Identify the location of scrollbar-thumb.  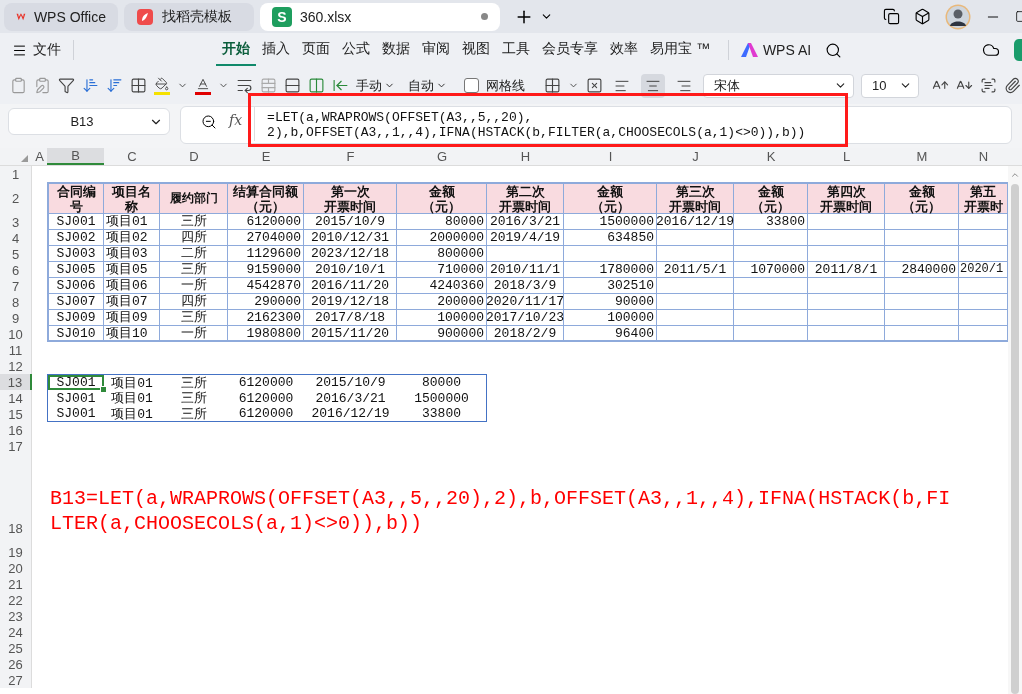
(1015, 439).